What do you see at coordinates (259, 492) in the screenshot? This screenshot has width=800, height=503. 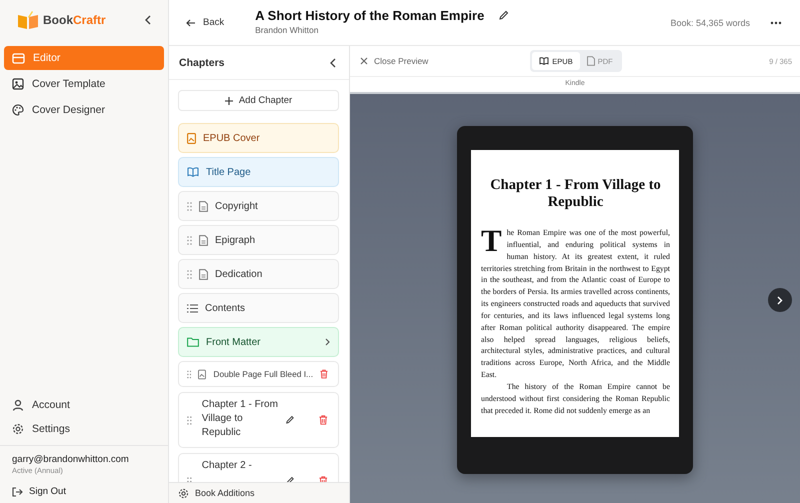 I see `book-additions-bar: Book Additions` at bounding box center [259, 492].